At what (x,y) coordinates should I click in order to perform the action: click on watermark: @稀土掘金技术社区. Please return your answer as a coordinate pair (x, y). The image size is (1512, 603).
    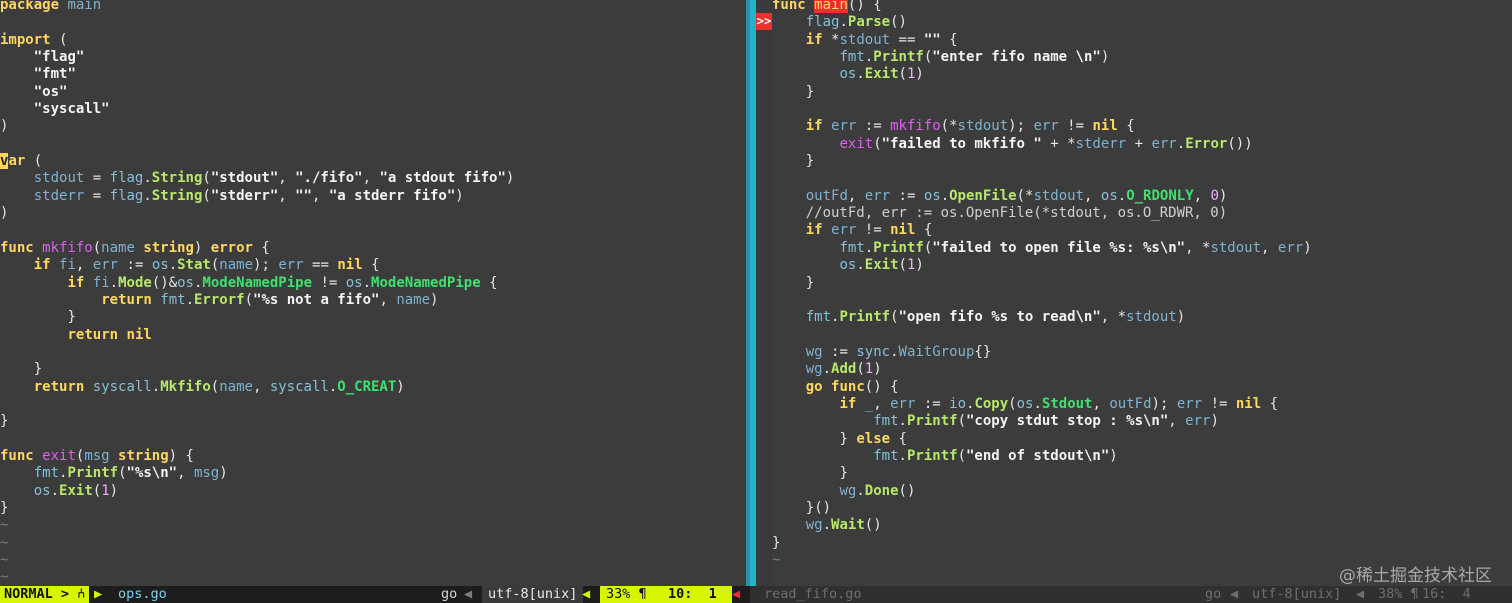
    Looking at the image, I should click on (1415, 576).